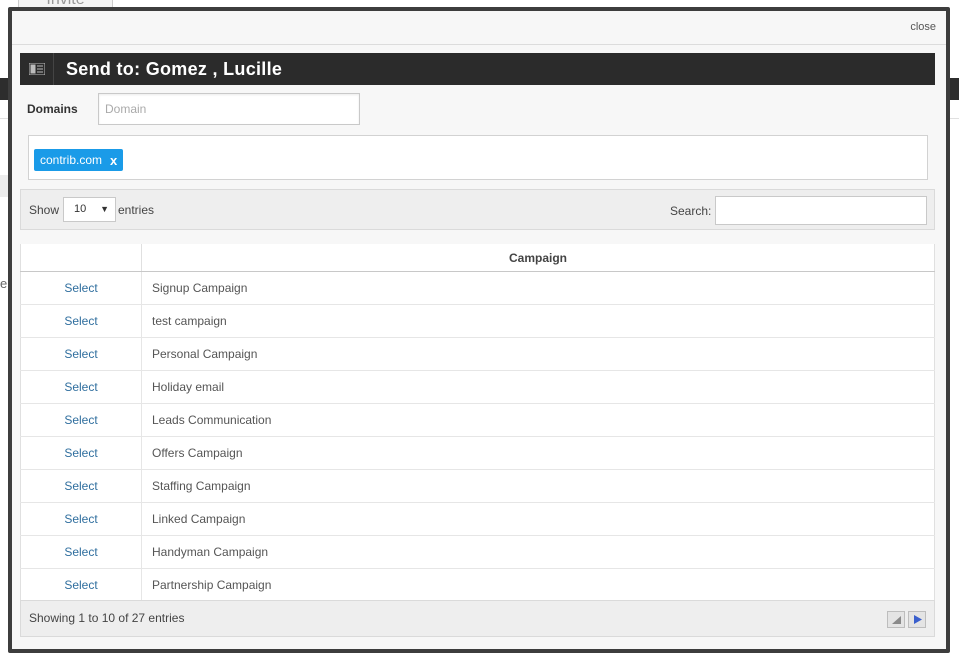 Image resolution: width=959 pixels, height=661 pixels. I want to click on table-row: Select Leads Communication, so click(477, 420).